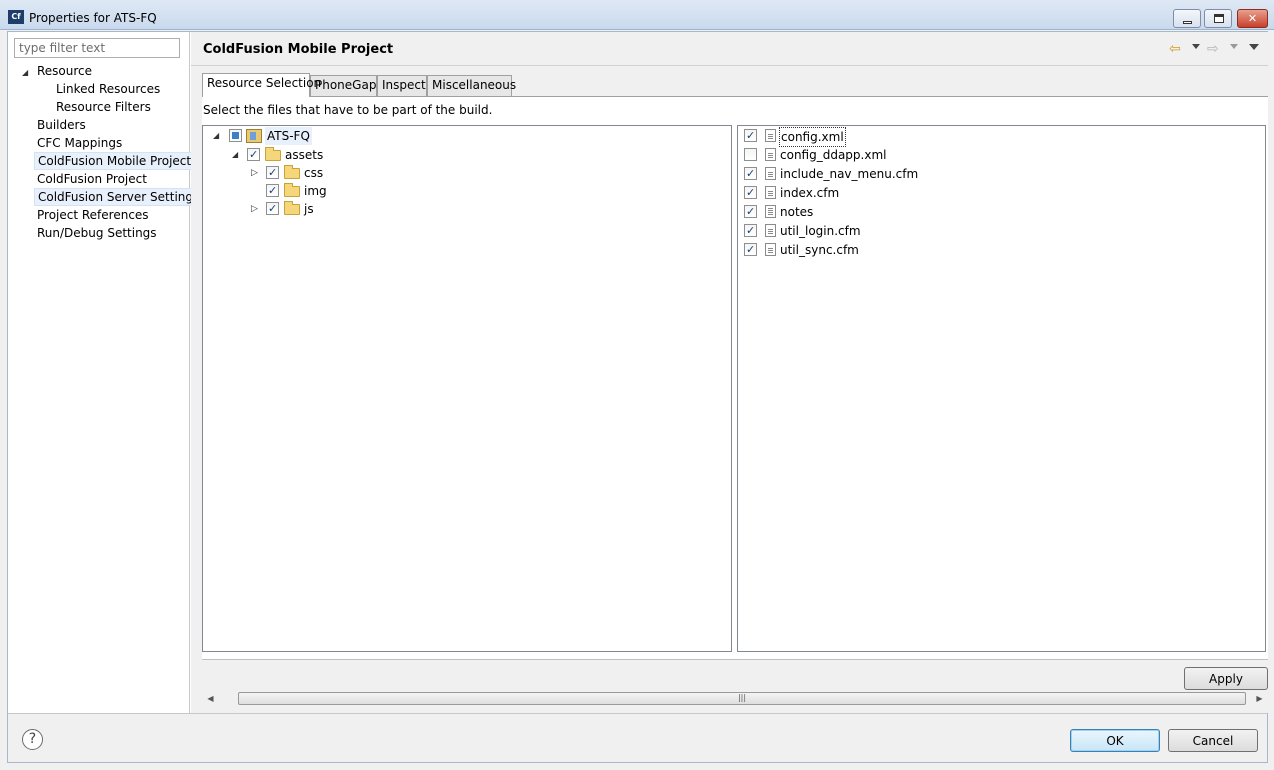 The image size is (1274, 770). I want to click on maximize-icon, so click(1219, 18).